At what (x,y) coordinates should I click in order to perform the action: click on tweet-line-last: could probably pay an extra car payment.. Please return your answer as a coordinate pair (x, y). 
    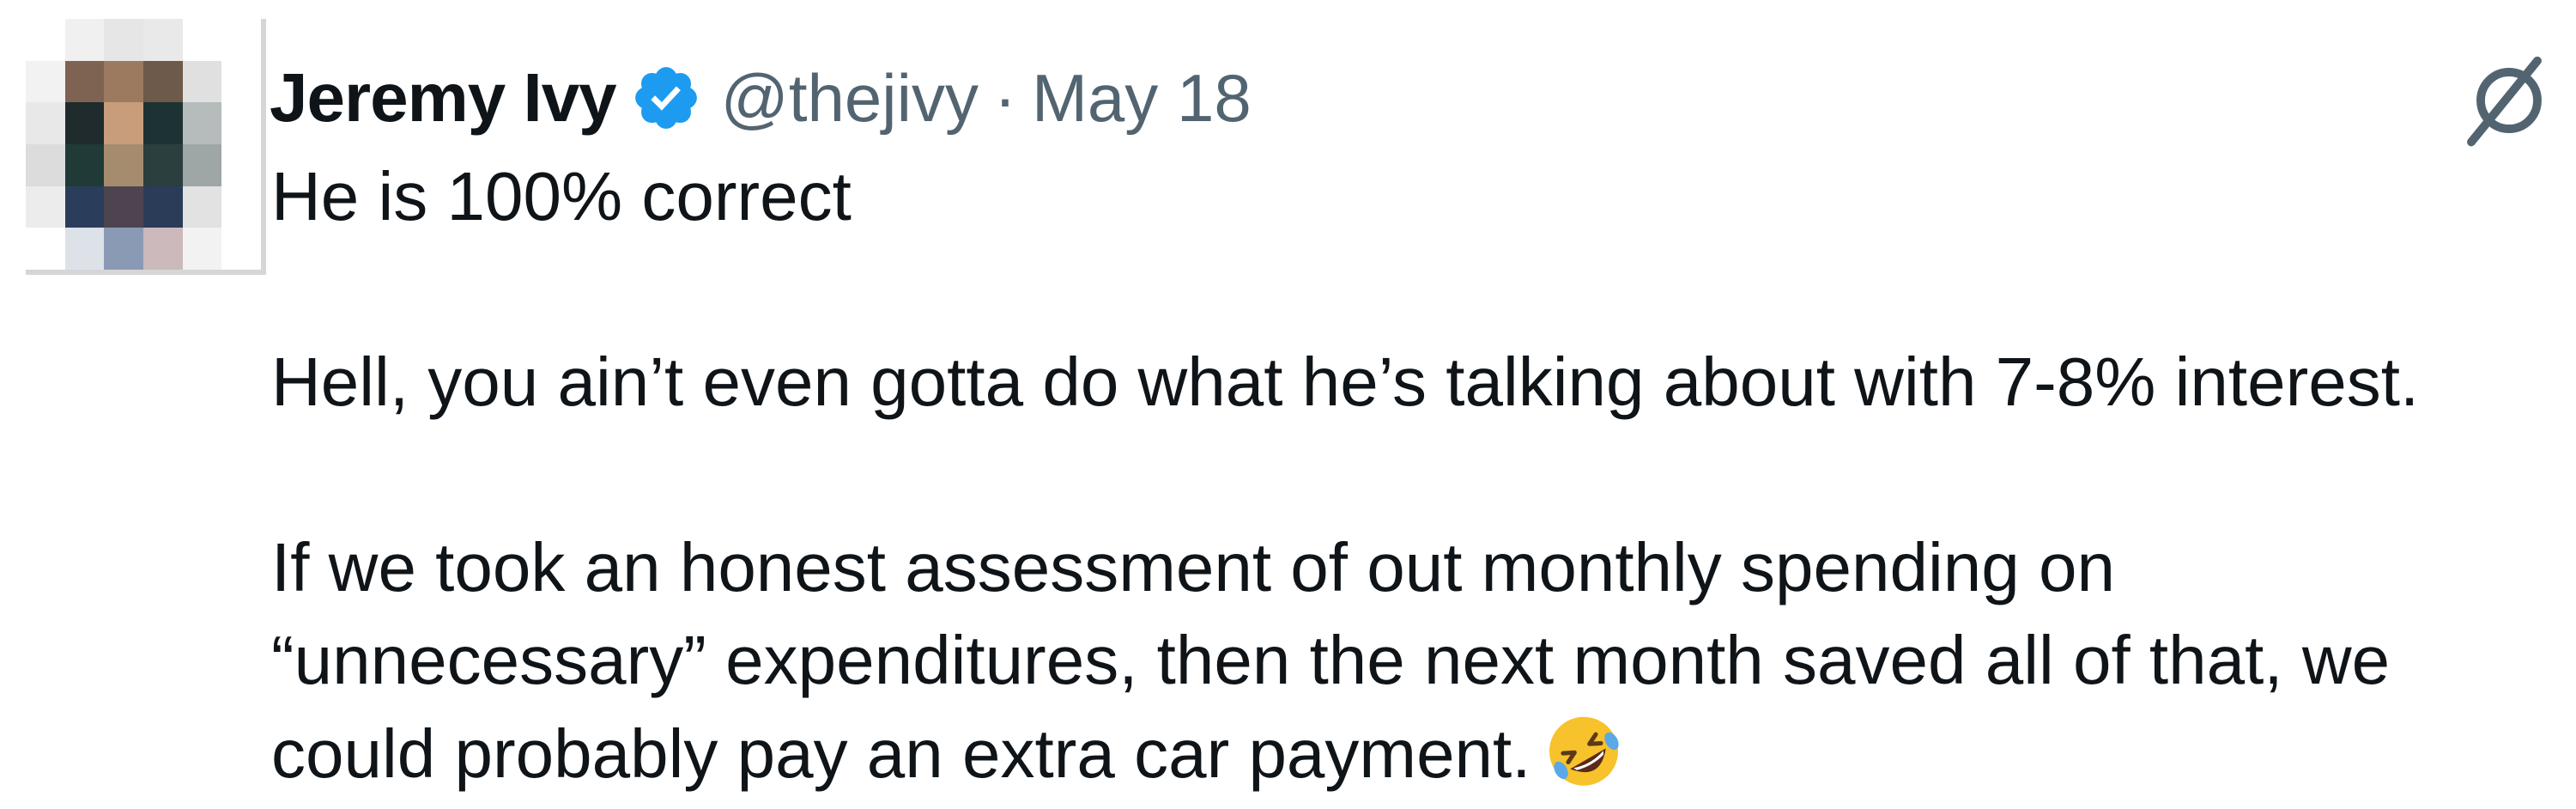
    Looking at the image, I should click on (1413, 753).